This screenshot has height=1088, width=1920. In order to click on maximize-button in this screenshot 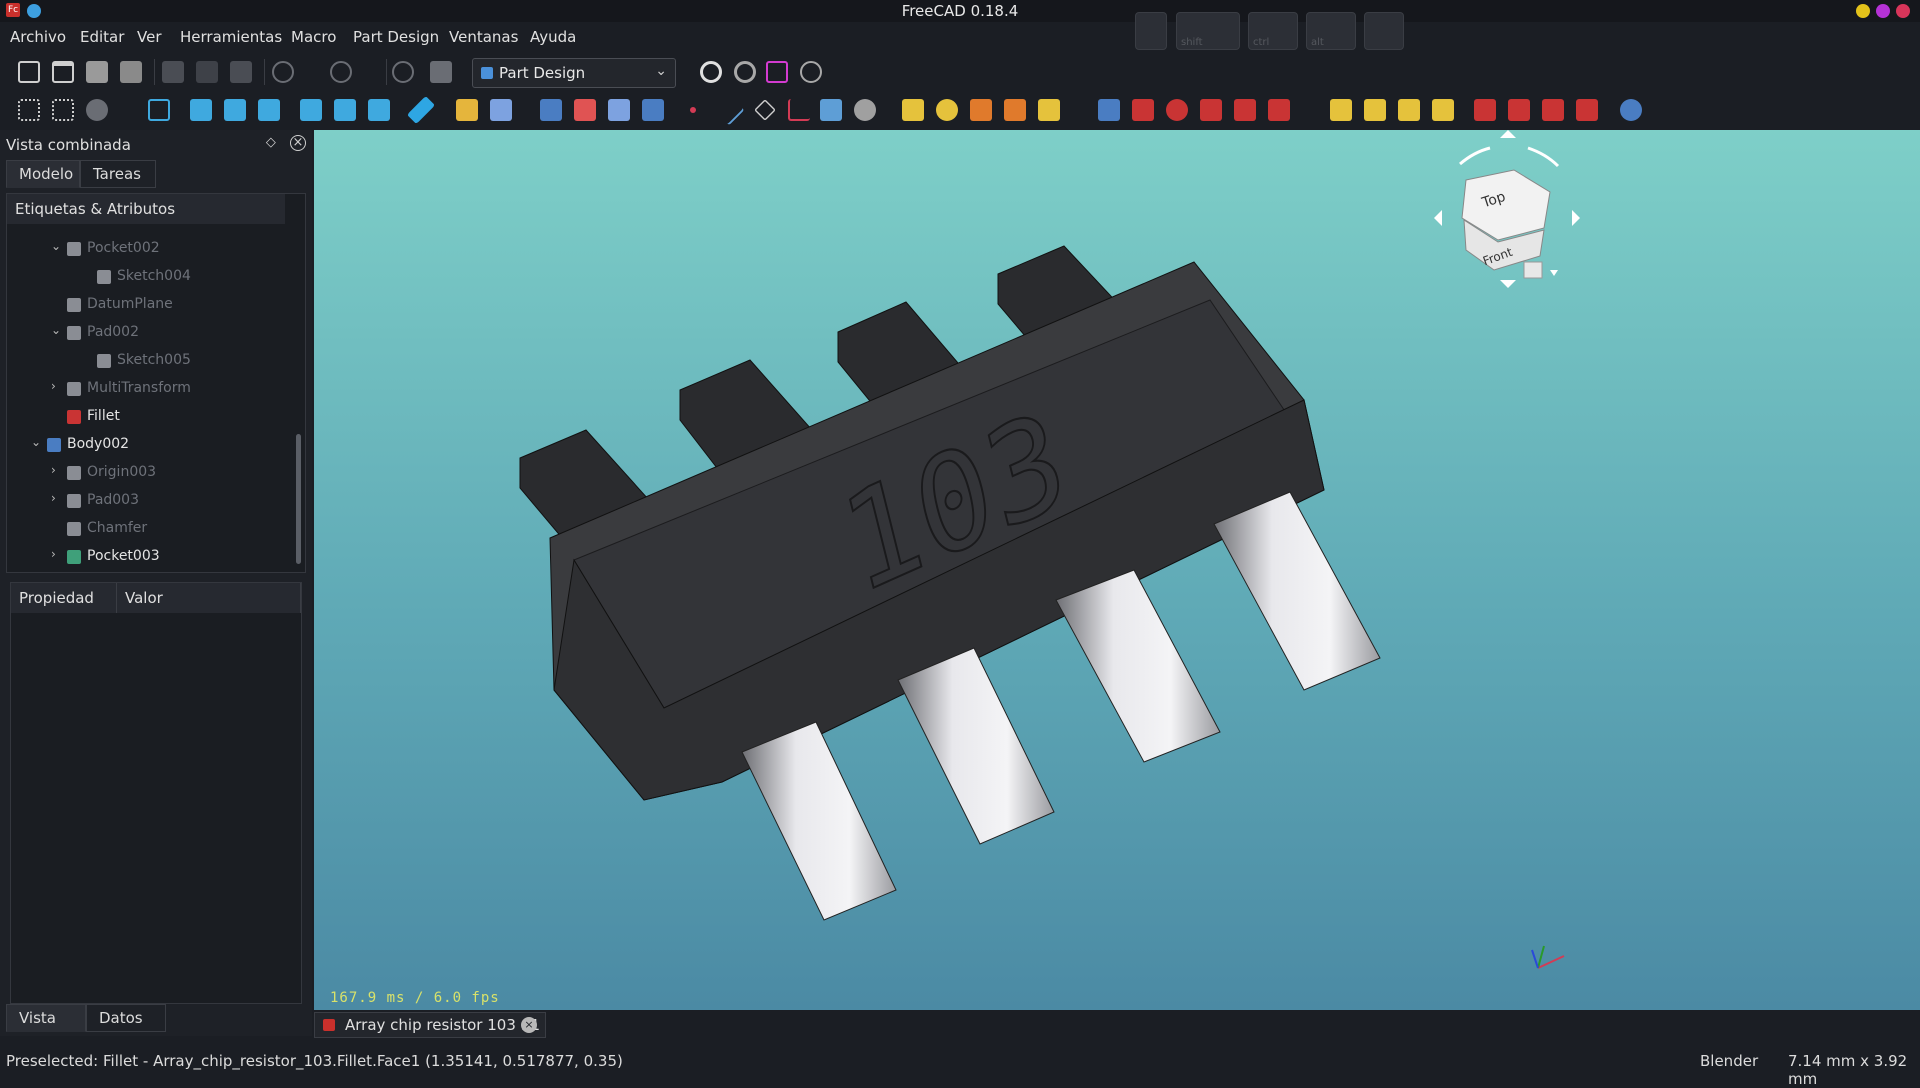, I will do `click(1883, 11)`.